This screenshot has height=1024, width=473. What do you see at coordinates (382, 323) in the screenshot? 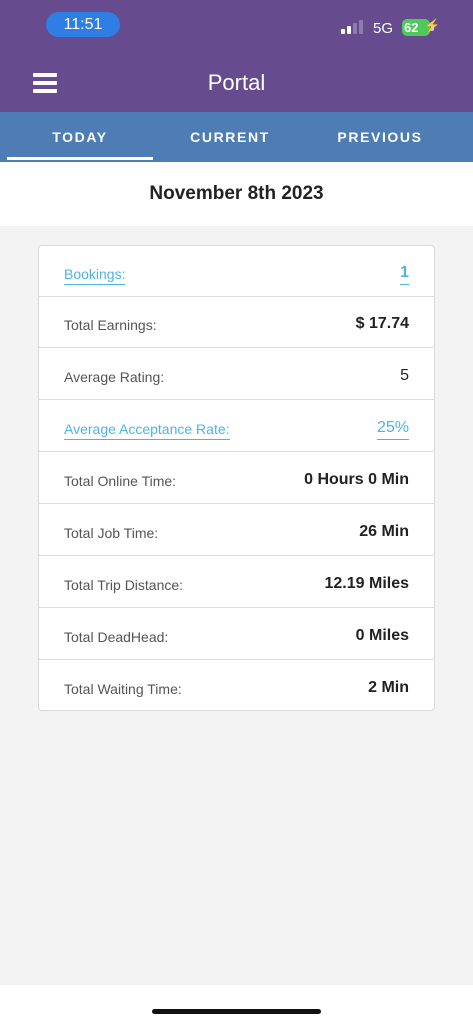
I see `stat-value: $ 17.74` at bounding box center [382, 323].